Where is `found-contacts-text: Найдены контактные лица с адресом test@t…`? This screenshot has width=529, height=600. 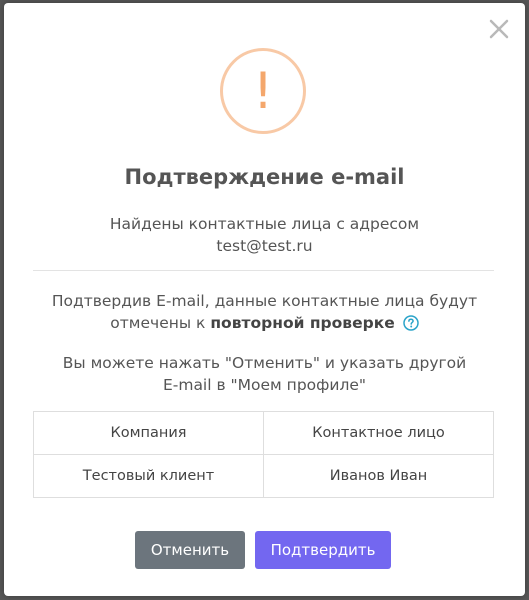
found-contacts-text: Найдены контактные лица с адресом test@t… is located at coordinates (264, 235).